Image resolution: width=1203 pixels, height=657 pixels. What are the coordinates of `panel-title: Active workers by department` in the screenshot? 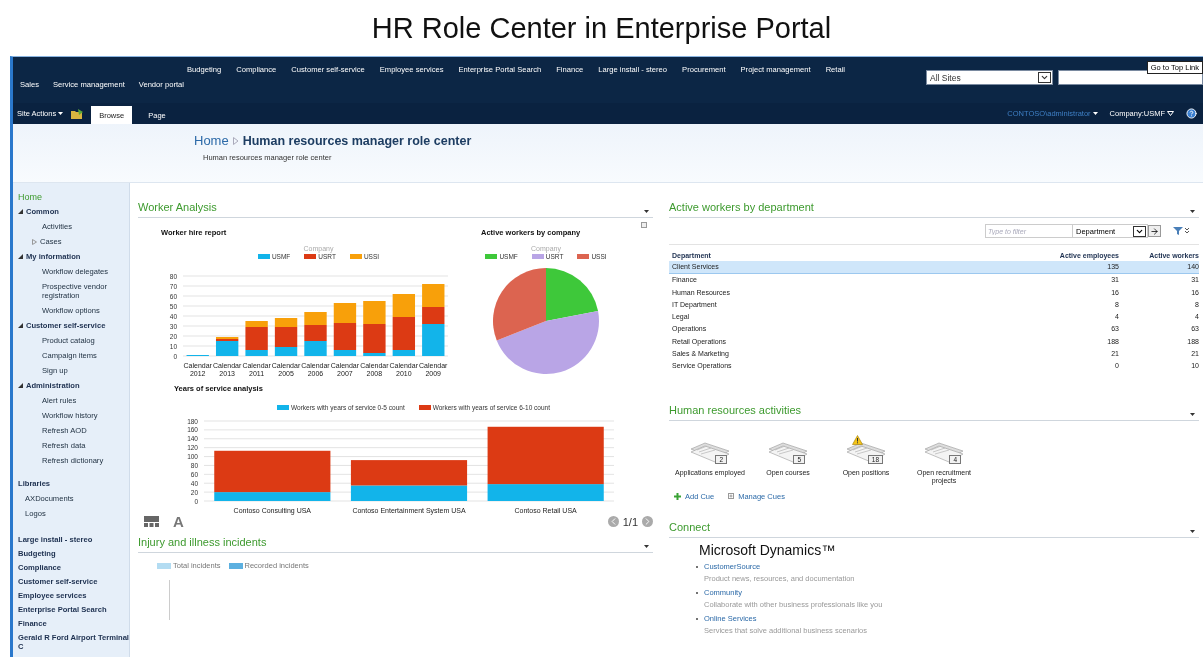 It's located at (741, 207).